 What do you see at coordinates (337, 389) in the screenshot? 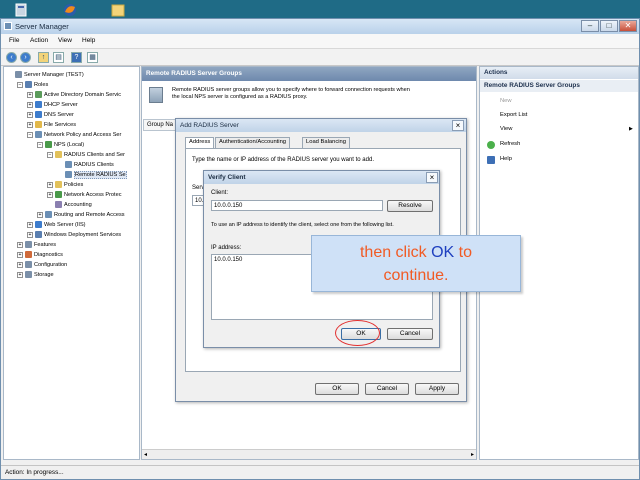
I see `add-radius-ok-button: OK` at bounding box center [337, 389].